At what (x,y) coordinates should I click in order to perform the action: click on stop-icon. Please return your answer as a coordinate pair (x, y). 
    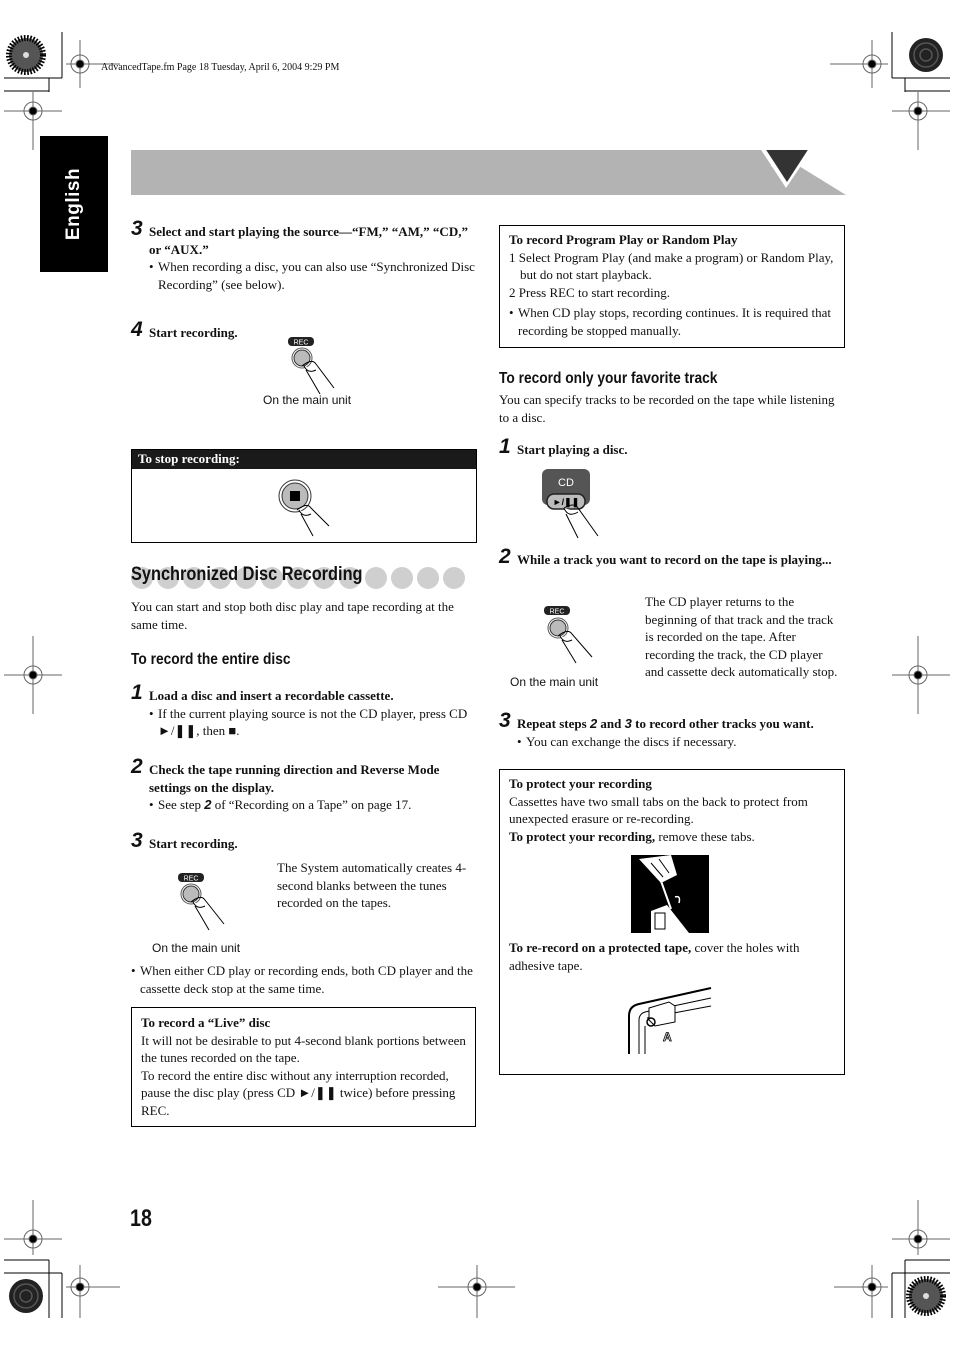
    Looking at the image, I should click on (295, 496).